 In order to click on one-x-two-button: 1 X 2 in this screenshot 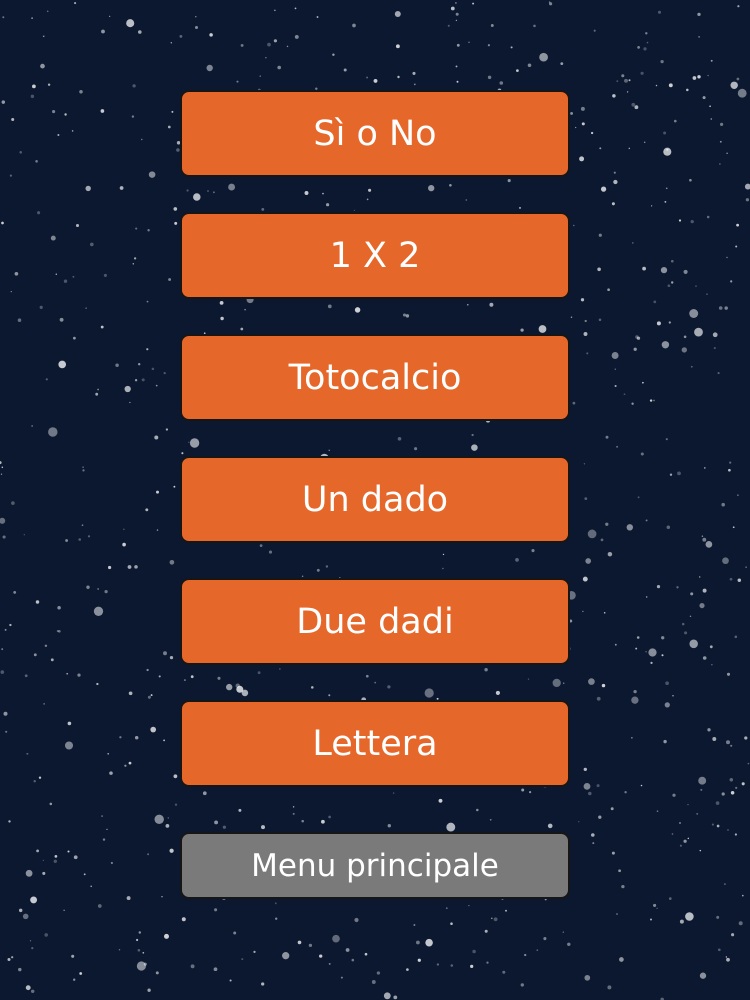, I will do `click(375, 255)`.